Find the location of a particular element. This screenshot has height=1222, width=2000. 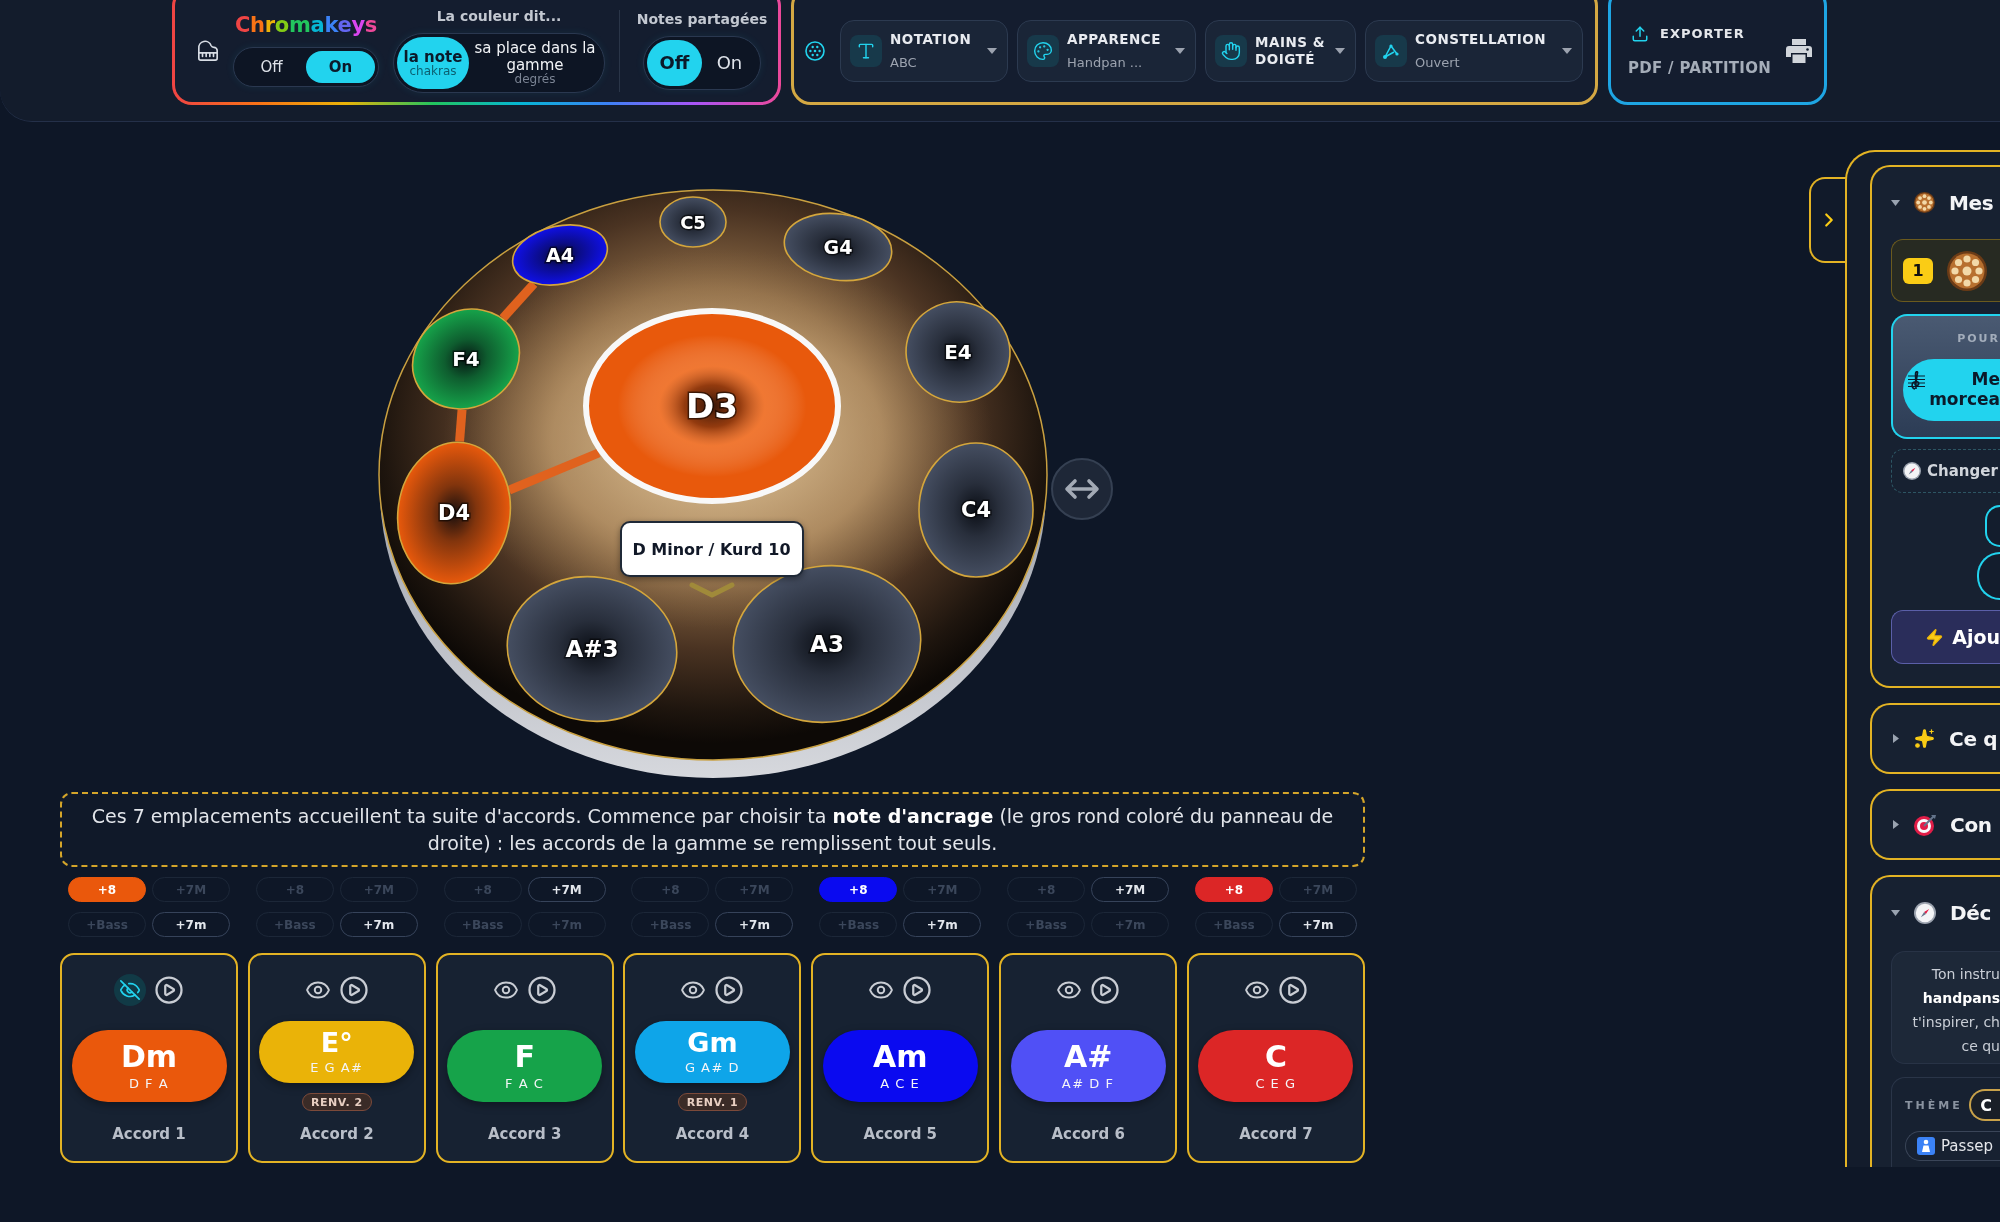

note-pad: A3 is located at coordinates (826, 644).